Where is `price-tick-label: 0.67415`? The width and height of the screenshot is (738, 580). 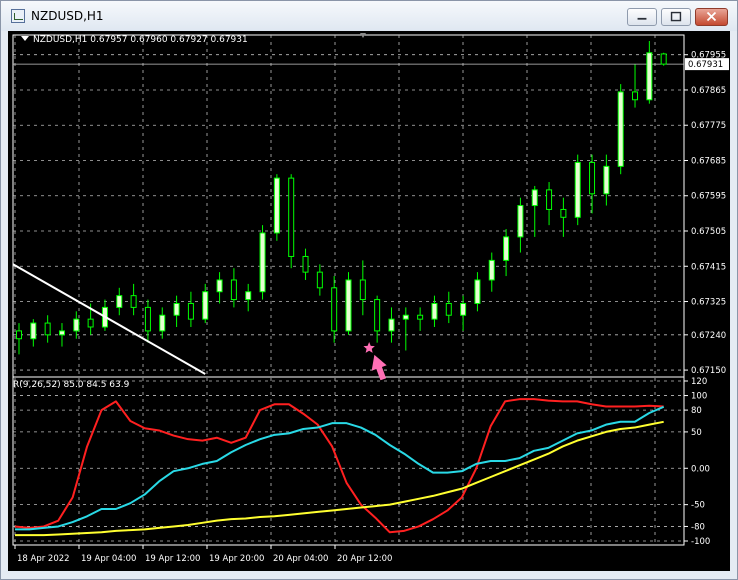
price-tick-label: 0.67415 is located at coordinates (708, 267).